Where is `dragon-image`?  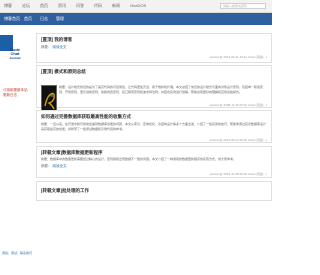
dragon-image is located at coordinates (49, 98).